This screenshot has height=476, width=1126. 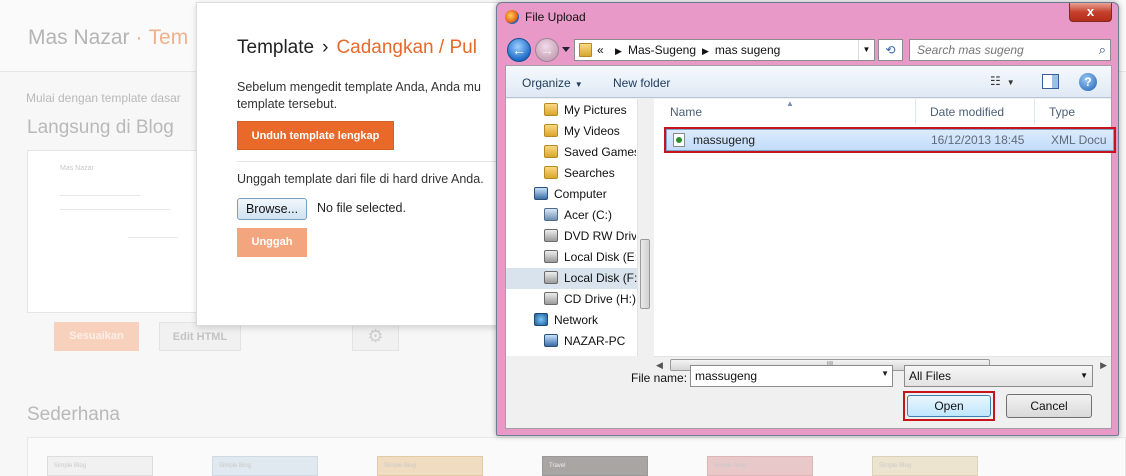 I want to click on address-bar: « ▶ Mas-Sugeng ▶ mas sugeng ▼, so click(x=724, y=50).